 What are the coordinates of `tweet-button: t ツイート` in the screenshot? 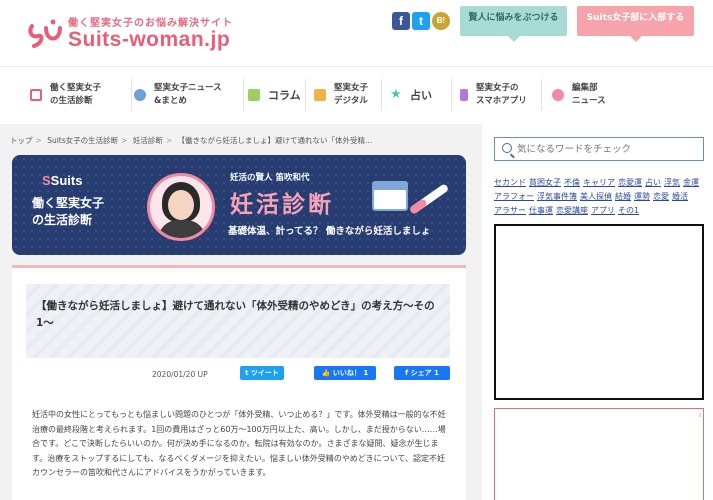 It's located at (262, 373).